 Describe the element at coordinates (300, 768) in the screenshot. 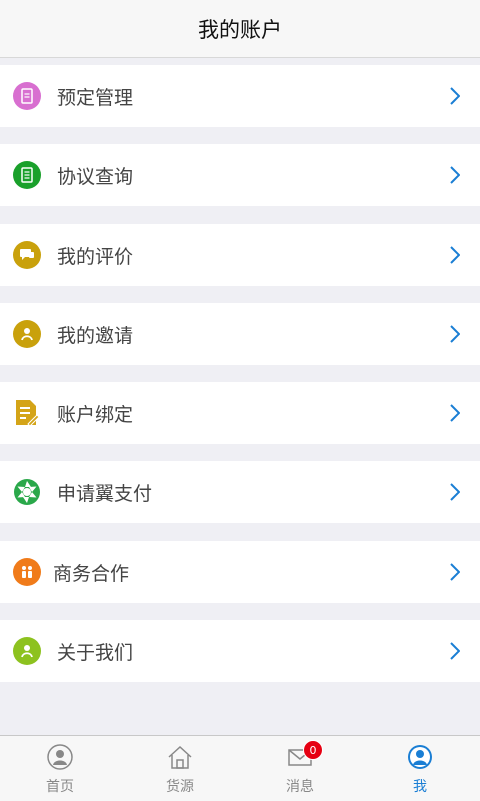

I see `tab-messages: 消息` at that location.